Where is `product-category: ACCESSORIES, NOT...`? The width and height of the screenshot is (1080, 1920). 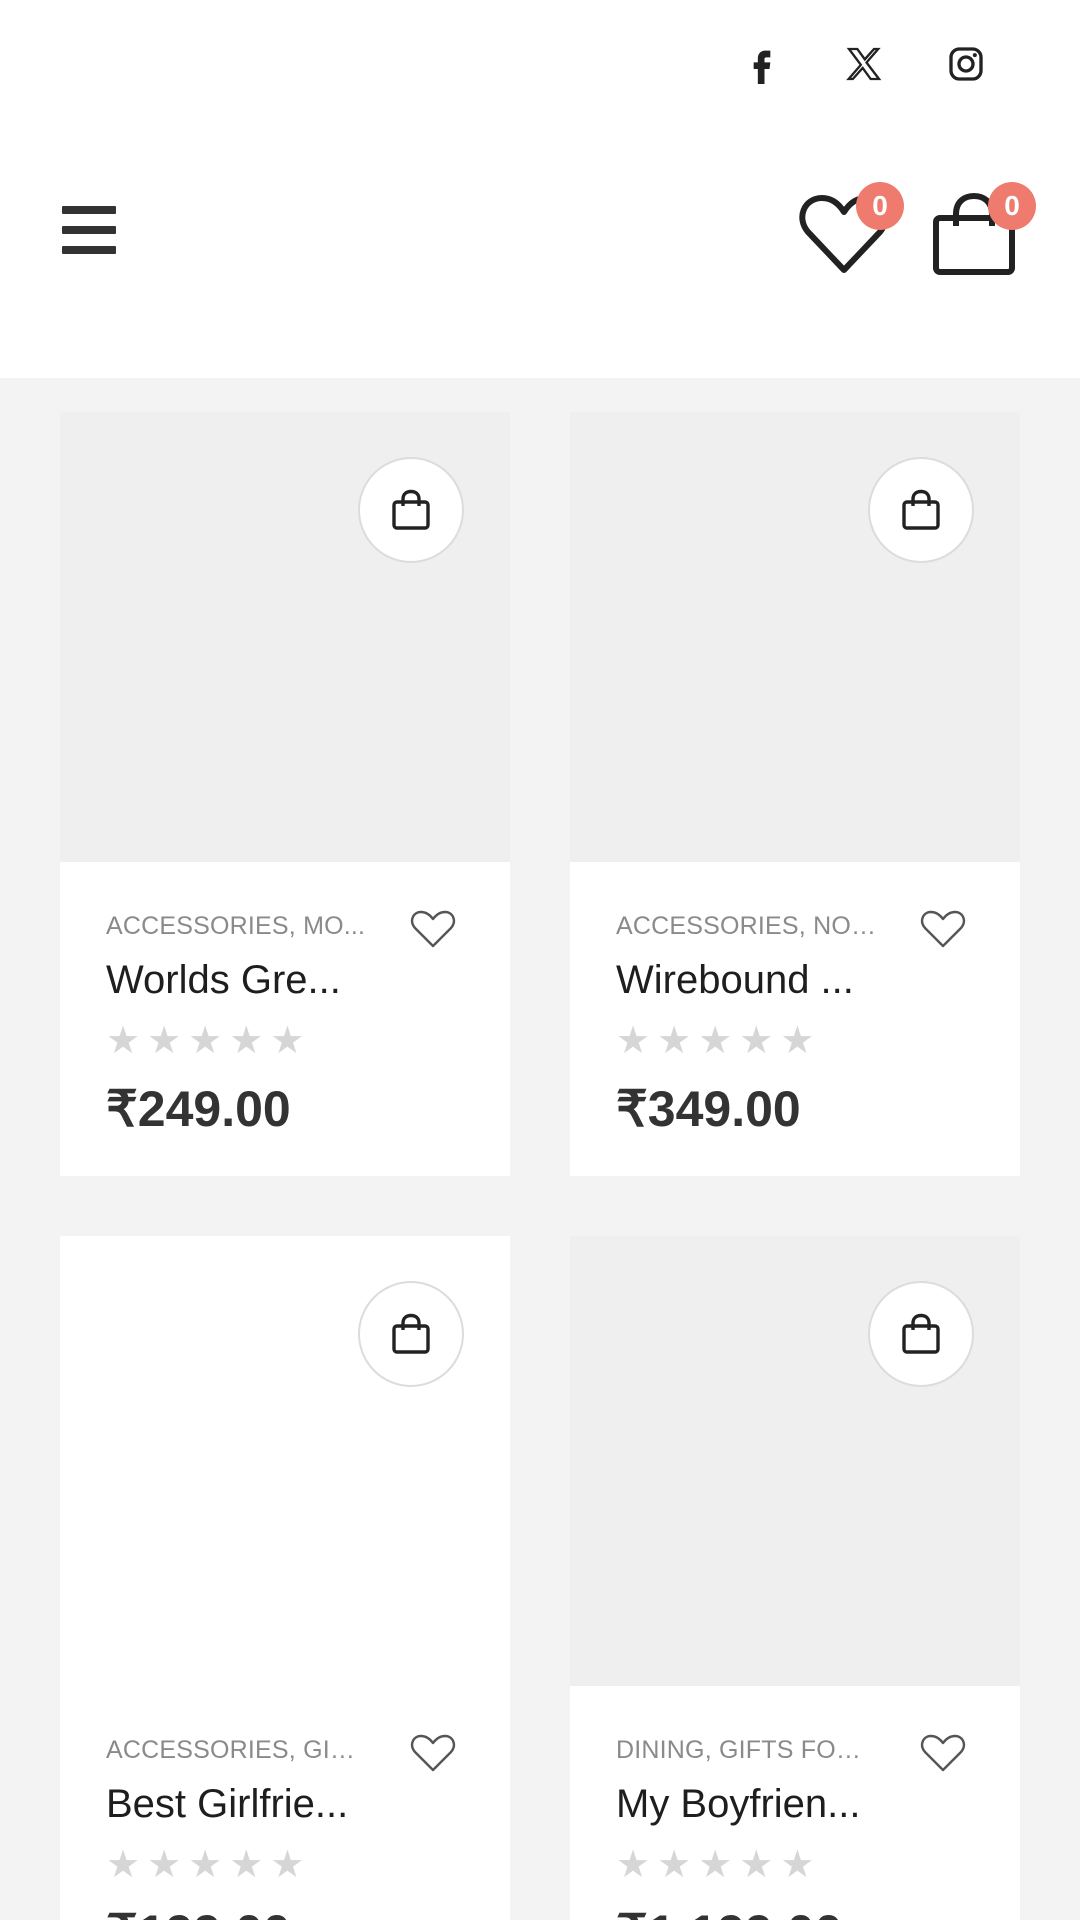 product-category: ACCESSORIES, NOT... is located at coordinates (746, 926).